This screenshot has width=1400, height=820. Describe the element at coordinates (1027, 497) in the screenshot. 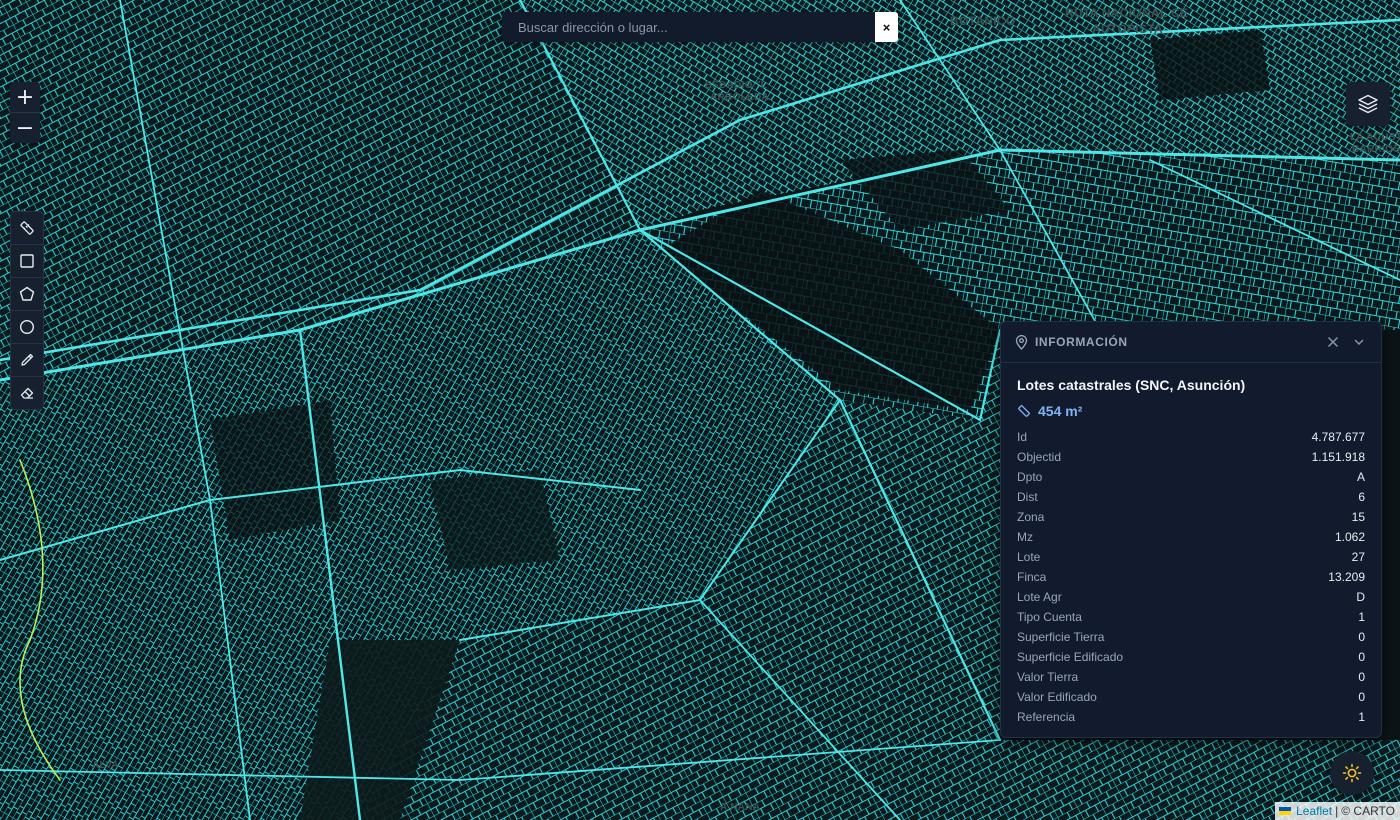

I see `attribute-key: Dist` at that location.